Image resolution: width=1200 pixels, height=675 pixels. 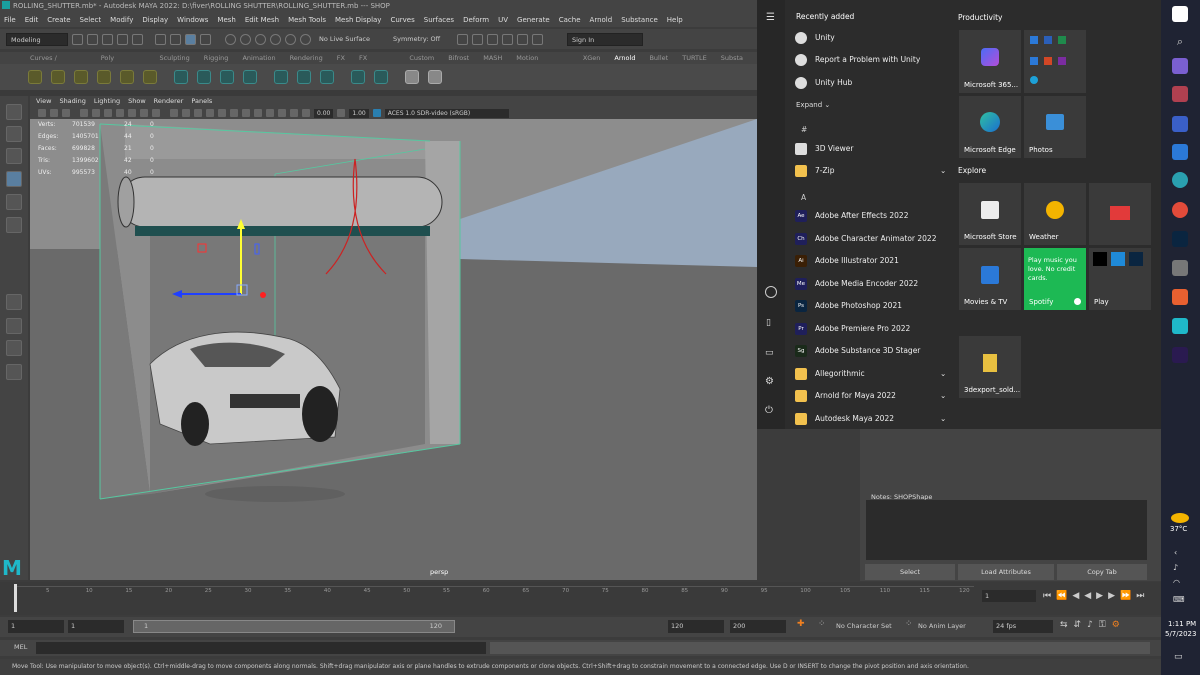 I want to click on app-allegorithmic: Allegorithmic ⌄, so click(x=870, y=374).